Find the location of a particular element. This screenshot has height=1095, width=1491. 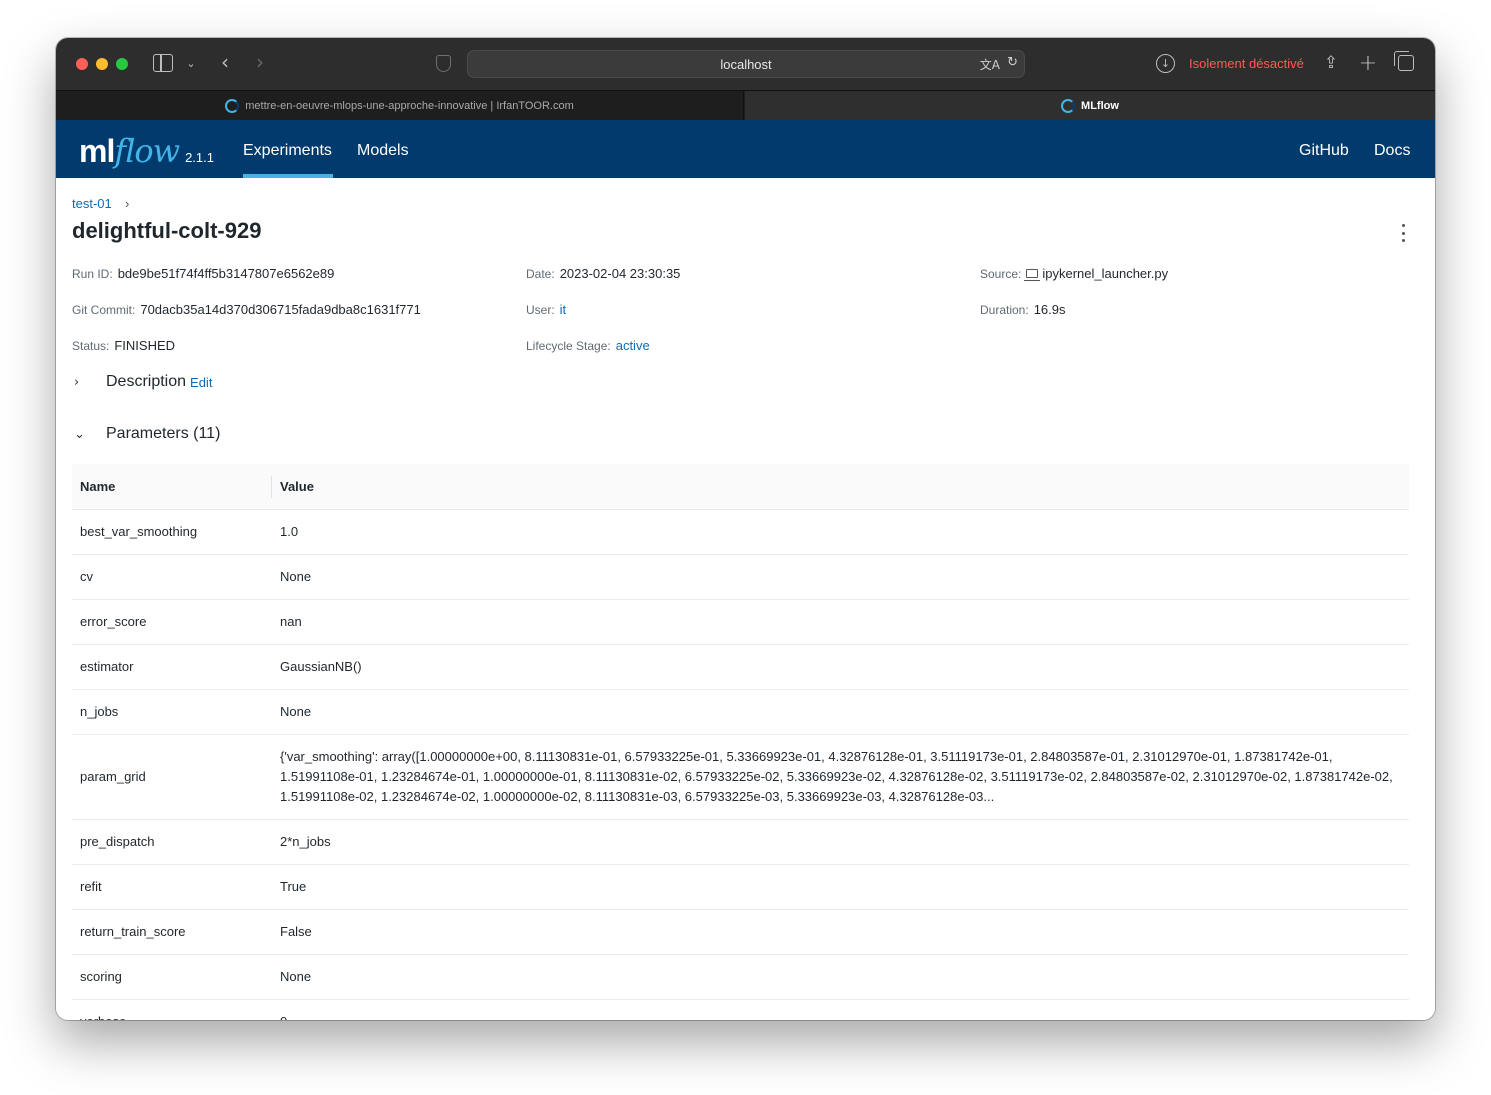

param-value: 2*n_jobs is located at coordinates (840, 842).